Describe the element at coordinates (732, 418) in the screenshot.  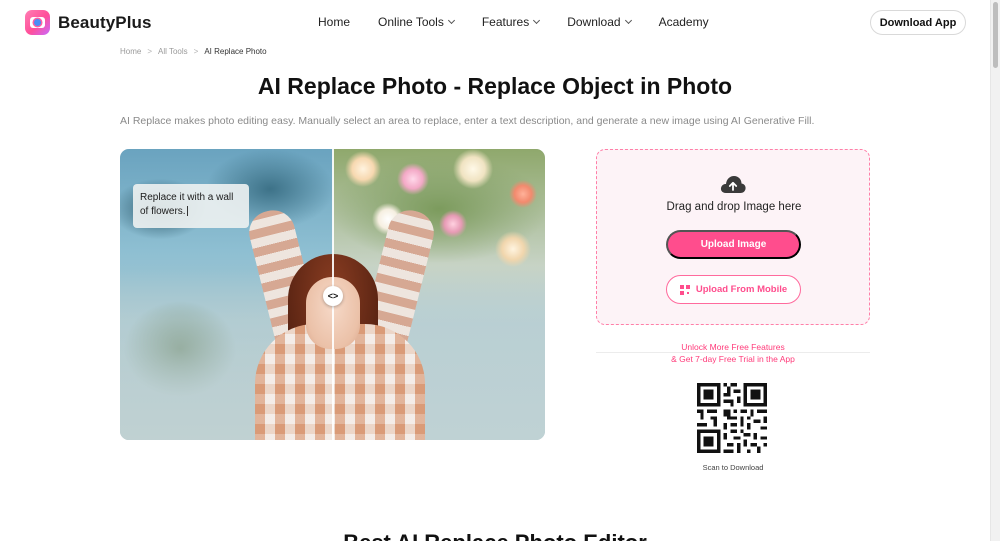
I see `qr-code-image` at that location.